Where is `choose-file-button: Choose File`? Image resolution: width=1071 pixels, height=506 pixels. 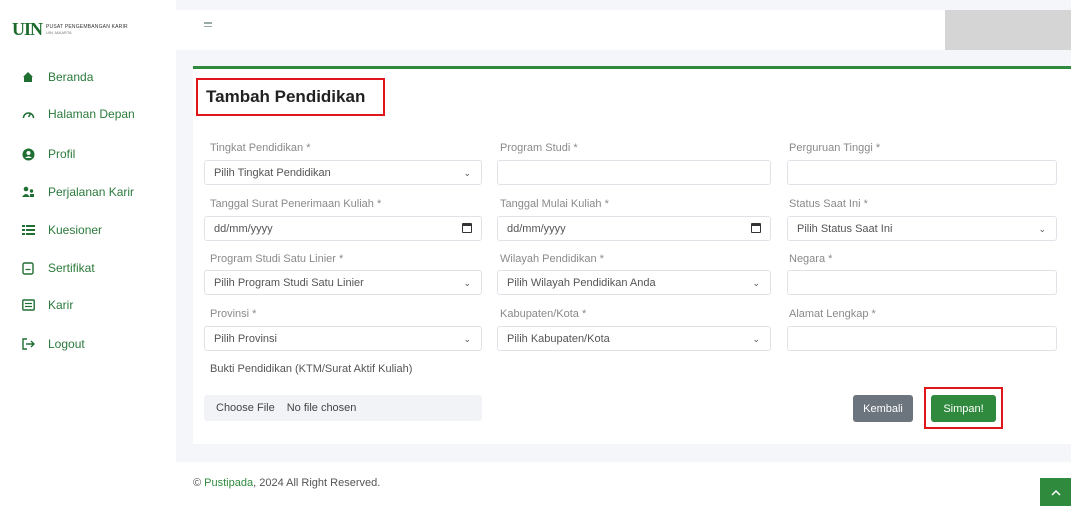
choose-file-button: Choose File is located at coordinates (245, 408).